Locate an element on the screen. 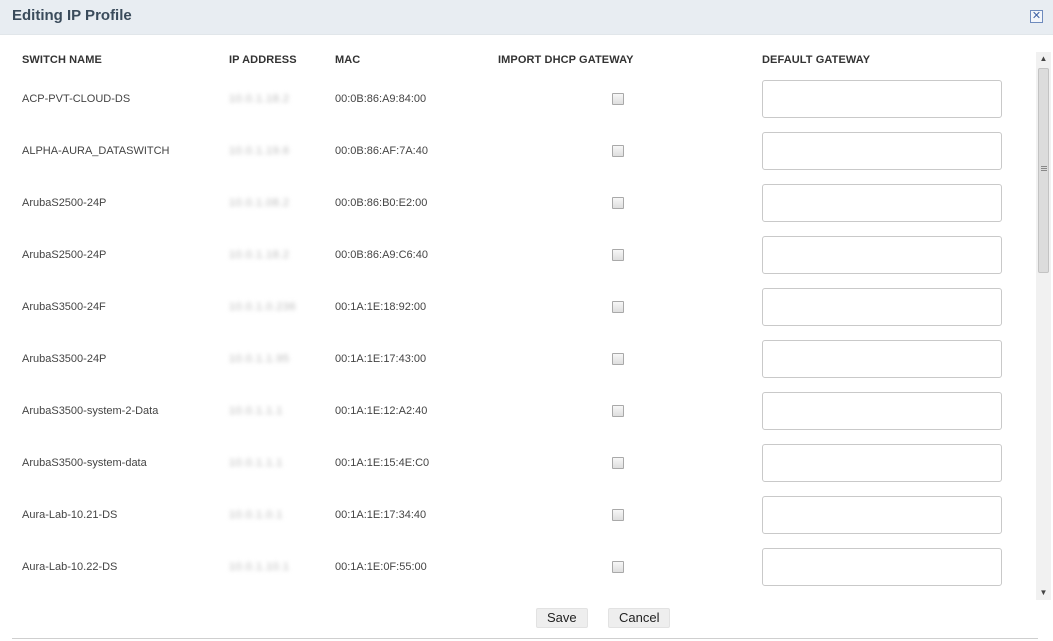  grip-icon is located at coordinates (1044, 166).